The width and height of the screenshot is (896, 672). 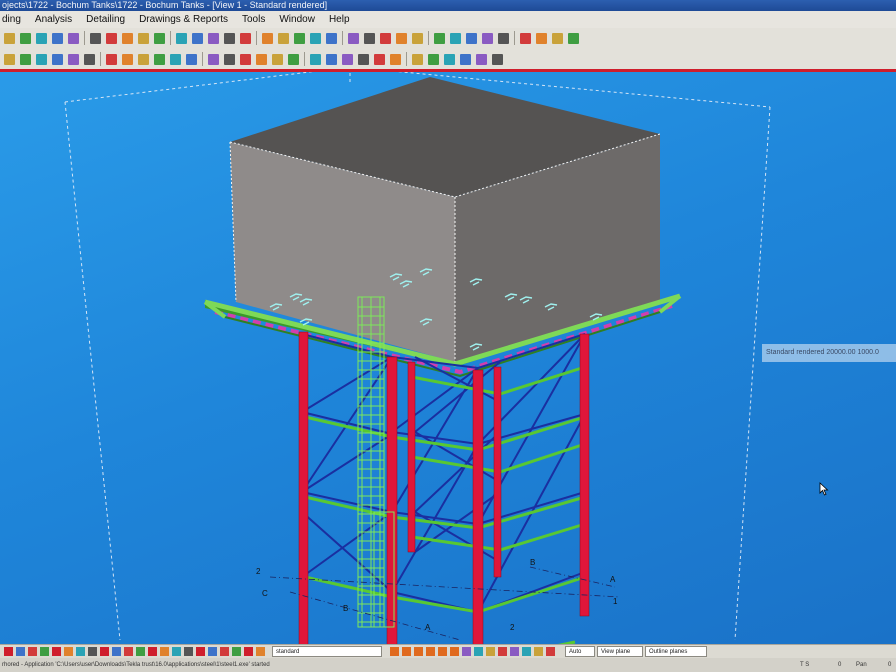 What do you see at coordinates (490, 651) in the screenshot?
I see `report-icon` at bounding box center [490, 651].